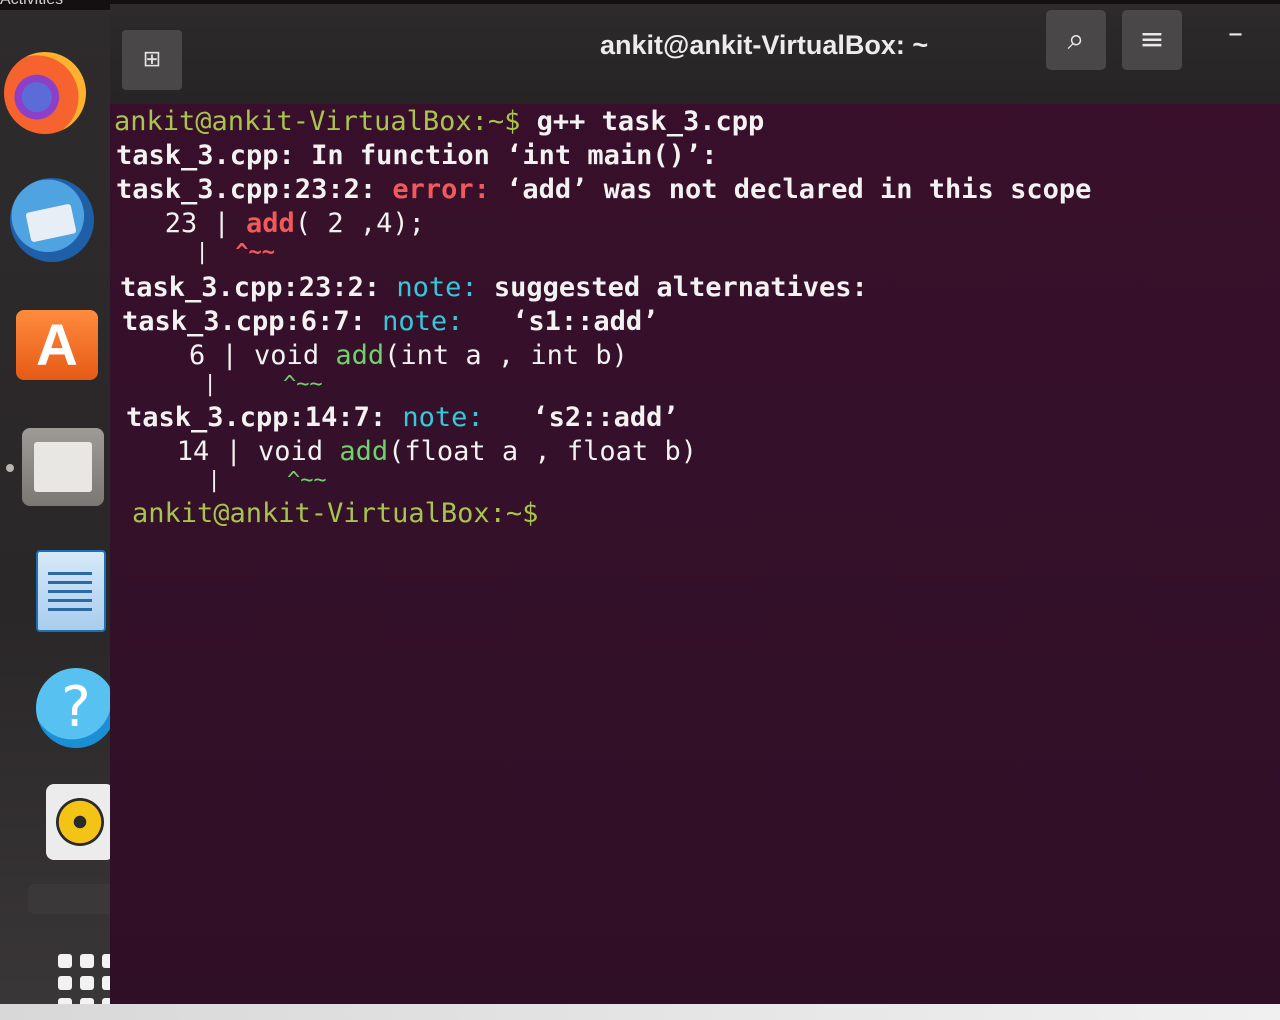 Image resolution: width=1280 pixels, height=1020 pixels. What do you see at coordinates (1076, 40) in the screenshot?
I see `search-icon: ⌕` at bounding box center [1076, 40].